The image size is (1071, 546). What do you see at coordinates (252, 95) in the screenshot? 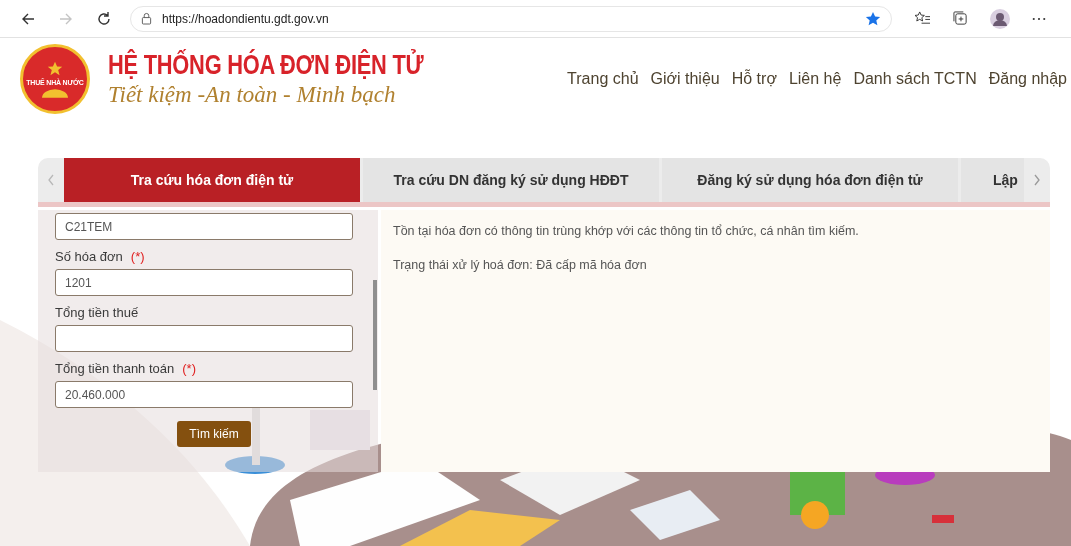
I see `site-slogan: Tiết kiệm -An toàn - Minh bạch` at bounding box center [252, 95].